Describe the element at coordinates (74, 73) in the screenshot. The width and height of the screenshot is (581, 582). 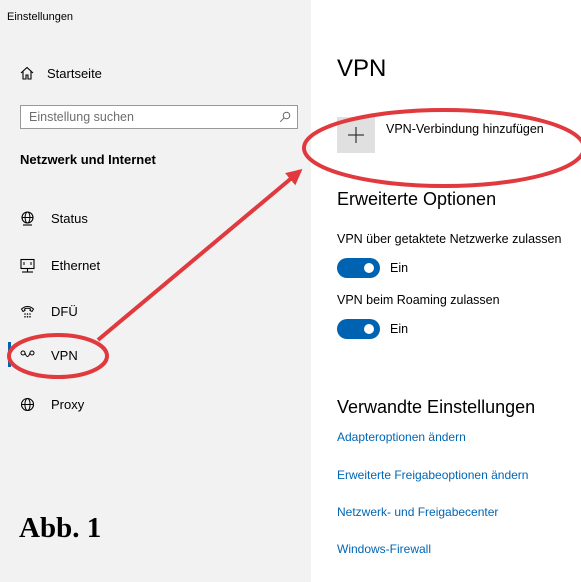
I see `sidebar-home-label: Startseite` at that location.